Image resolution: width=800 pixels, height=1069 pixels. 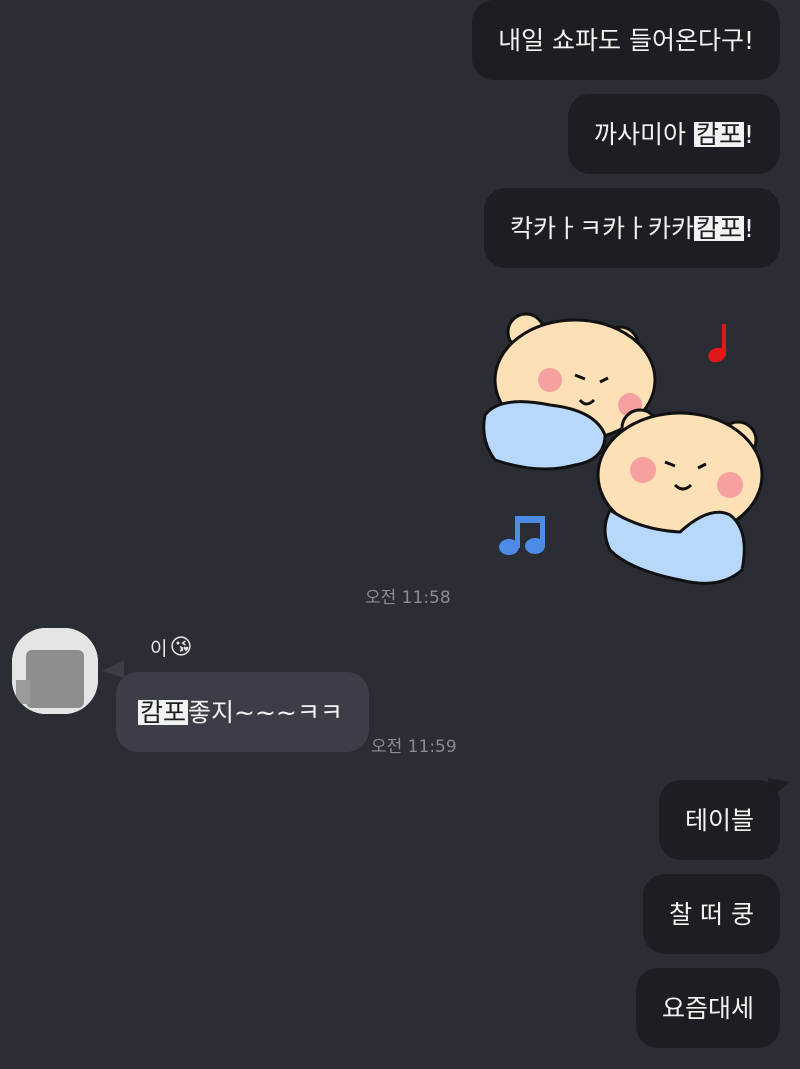 What do you see at coordinates (680, 496) in the screenshot?
I see `bear-right-icon` at bounding box center [680, 496].